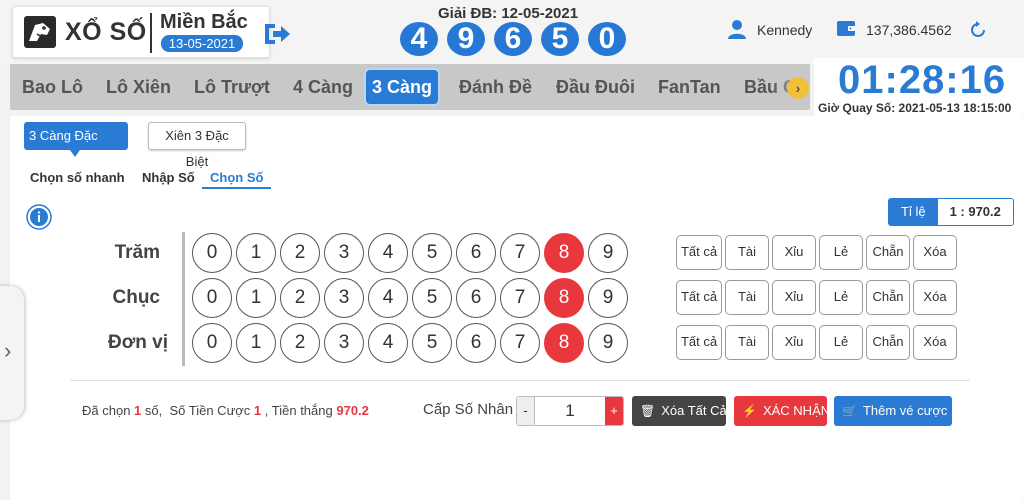 This screenshot has width=1024, height=500. Describe the element at coordinates (520, 253) in the screenshot. I see `digit-ball-hundreds-7: 7` at that location.